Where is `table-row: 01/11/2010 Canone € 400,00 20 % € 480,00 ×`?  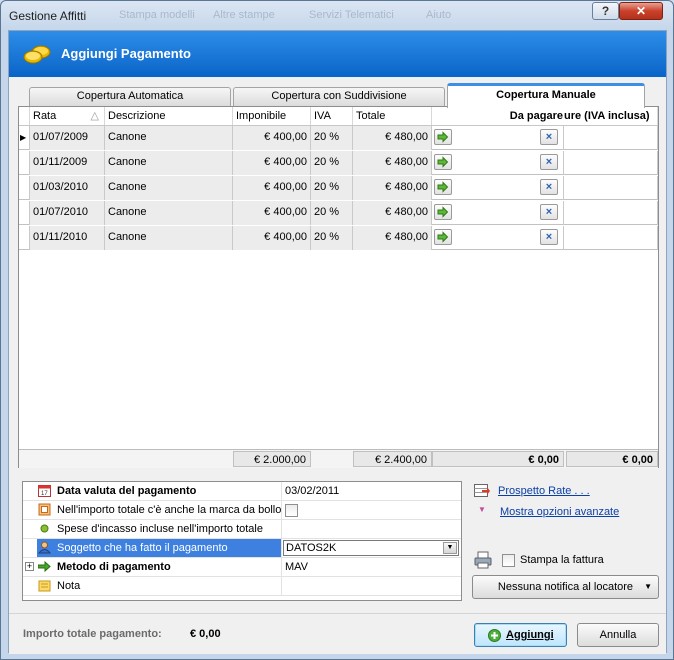
table-row: 01/11/2010 Canone € 400,00 20 % € 480,00 × is located at coordinates (338, 238).